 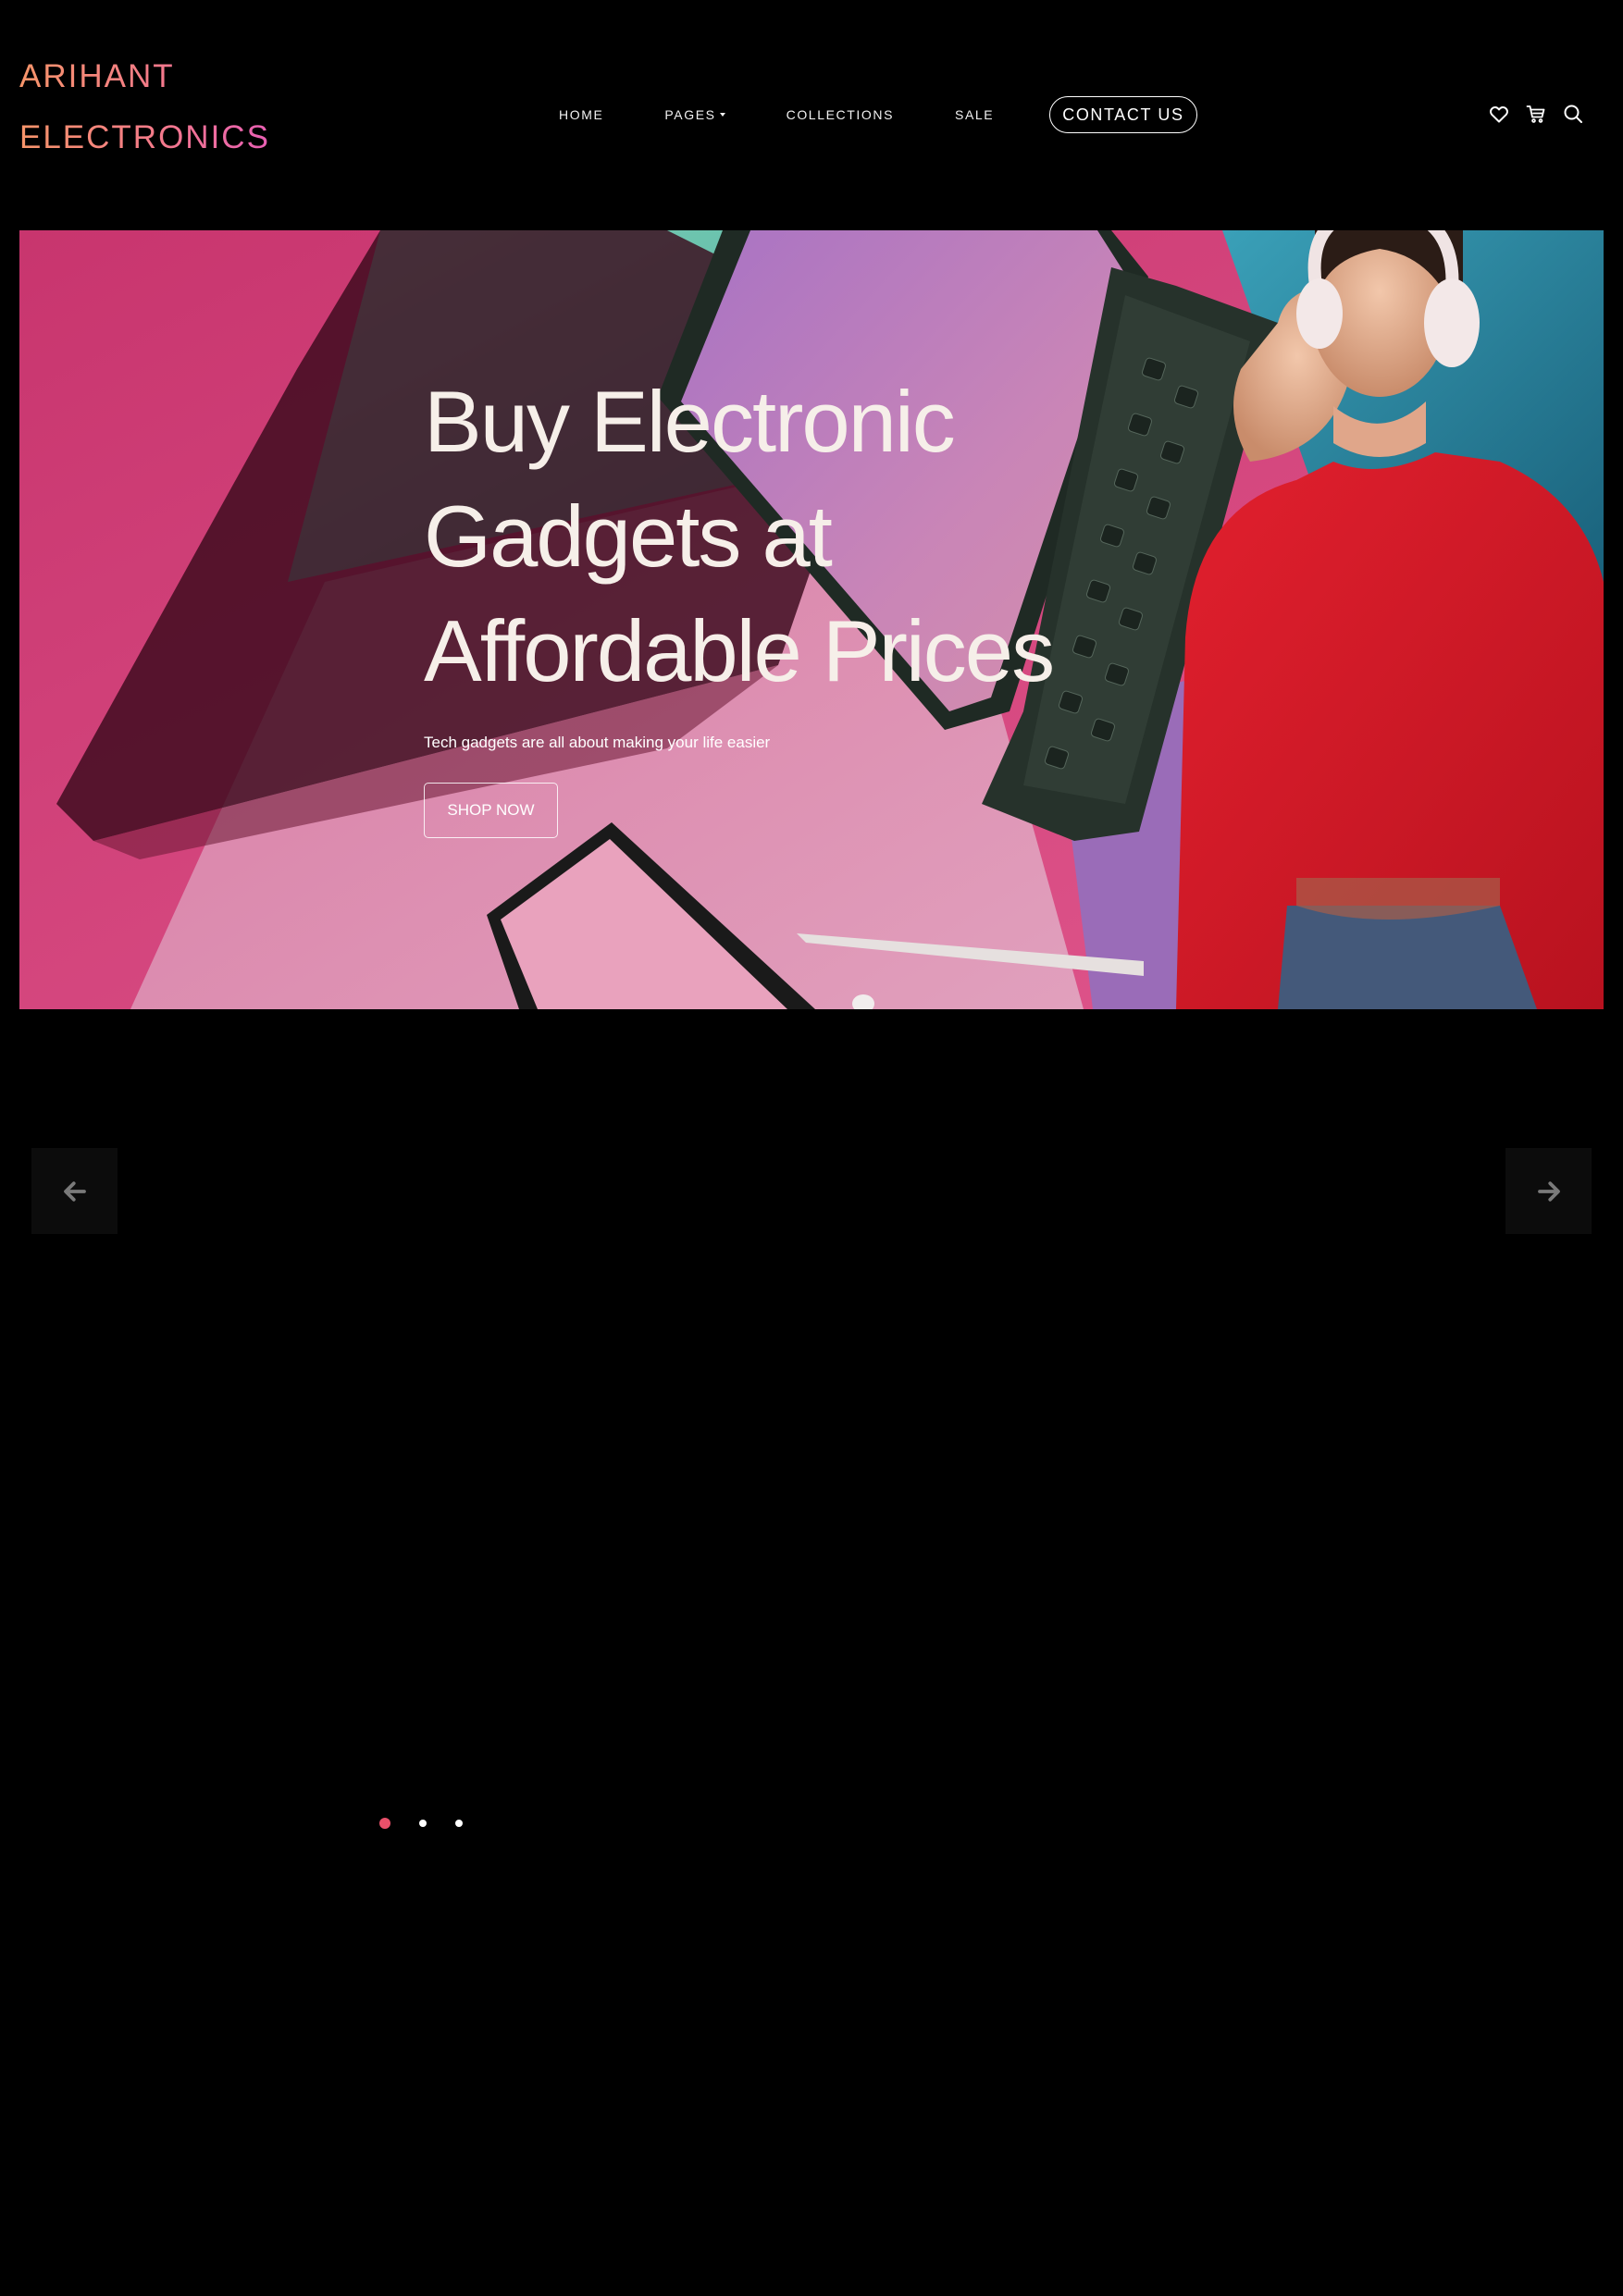 I want to click on arrow-right-icon, so click(x=1548, y=1191).